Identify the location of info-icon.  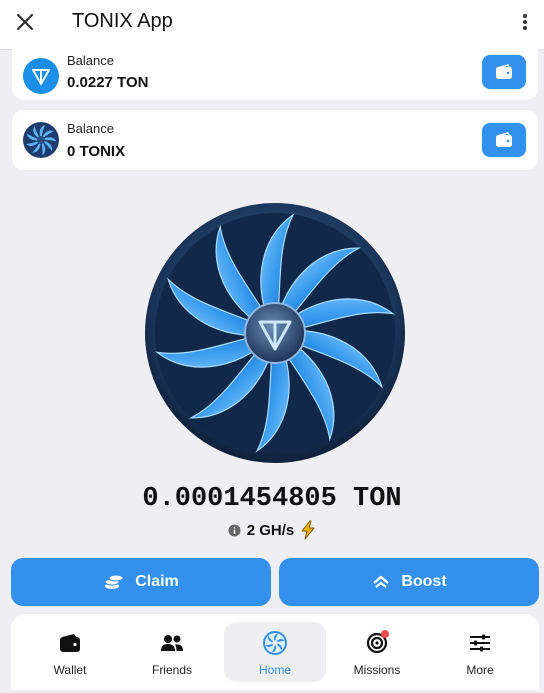
(234, 530).